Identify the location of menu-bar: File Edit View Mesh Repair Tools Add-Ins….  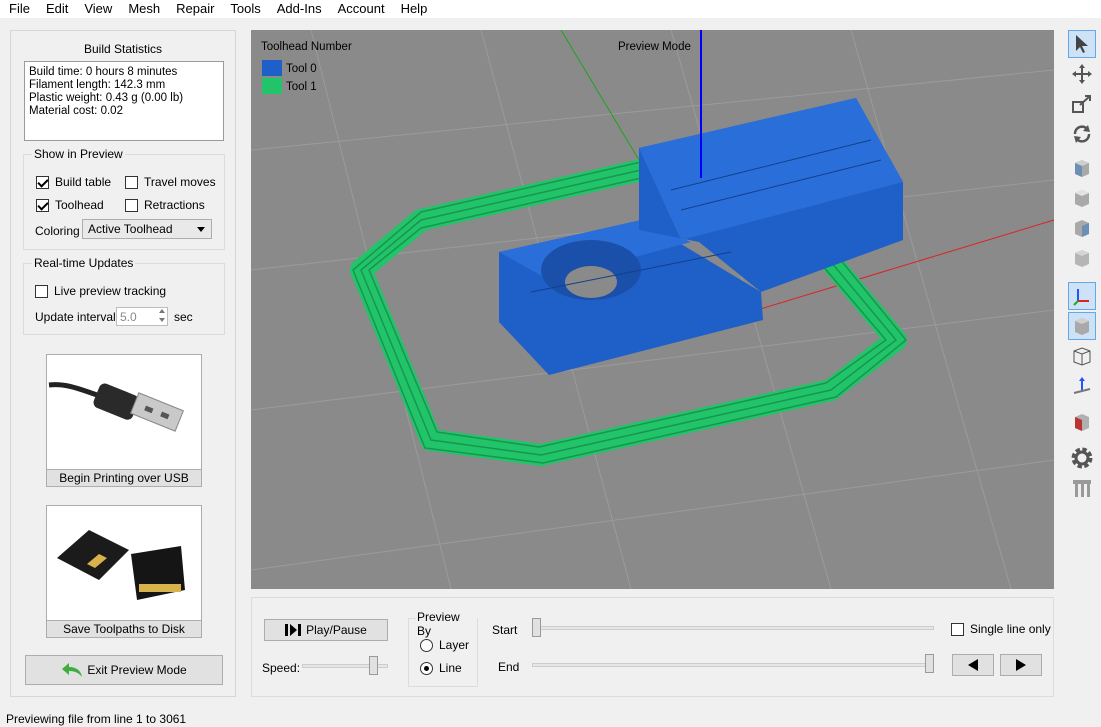
(550, 9).